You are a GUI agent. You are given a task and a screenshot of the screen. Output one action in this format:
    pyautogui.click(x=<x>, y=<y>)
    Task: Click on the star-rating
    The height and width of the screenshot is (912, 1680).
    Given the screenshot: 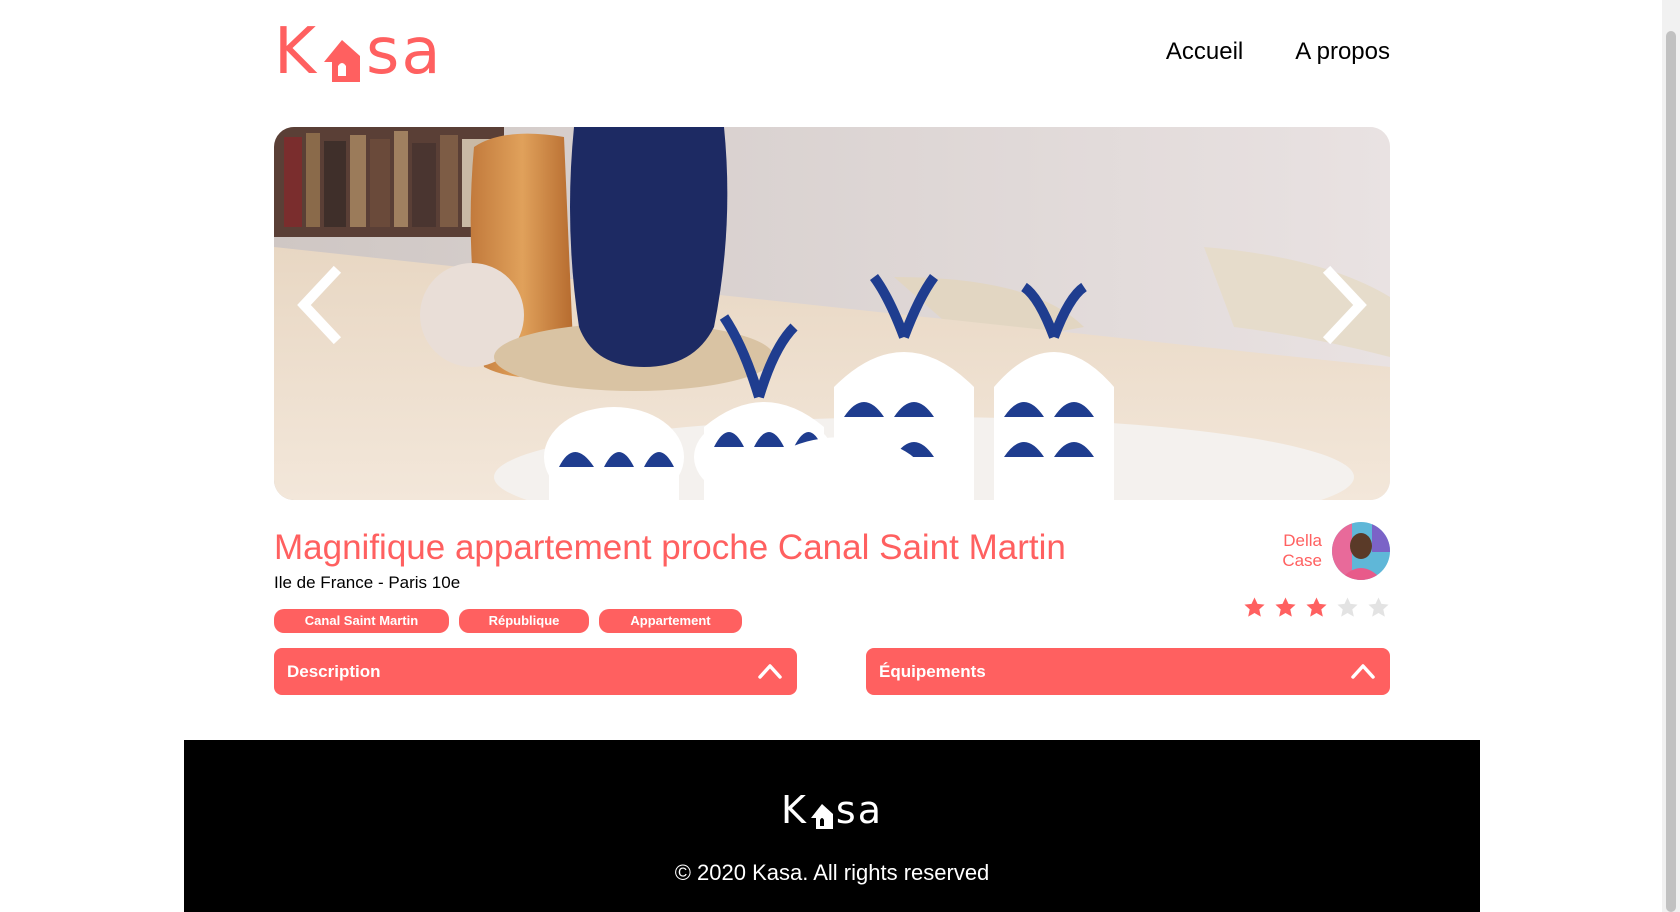 What is the action you would take?
    pyautogui.click(x=1316, y=607)
    